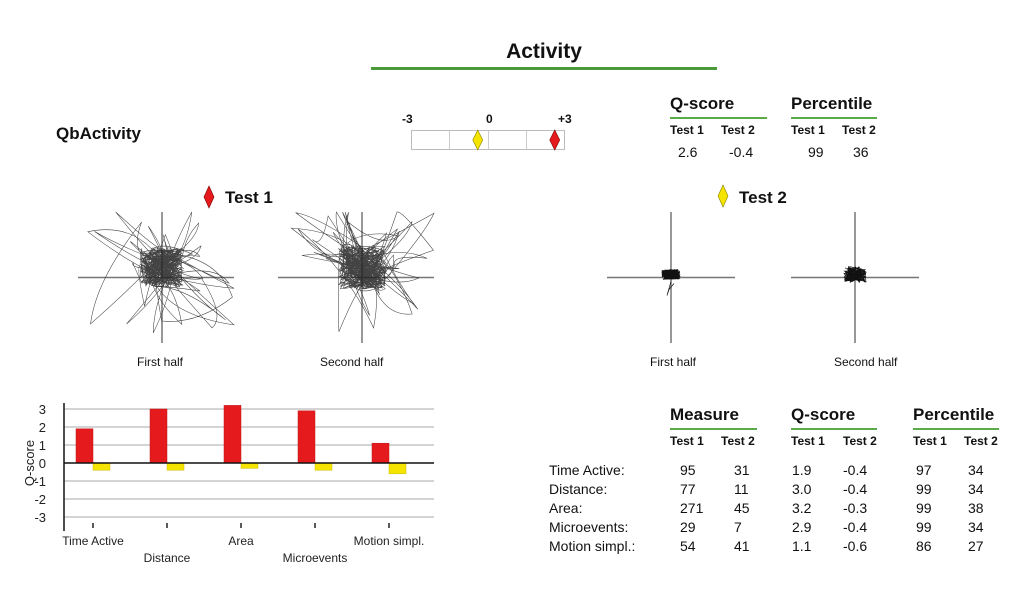  I want to click on bar-test2-distance, so click(175, 466).